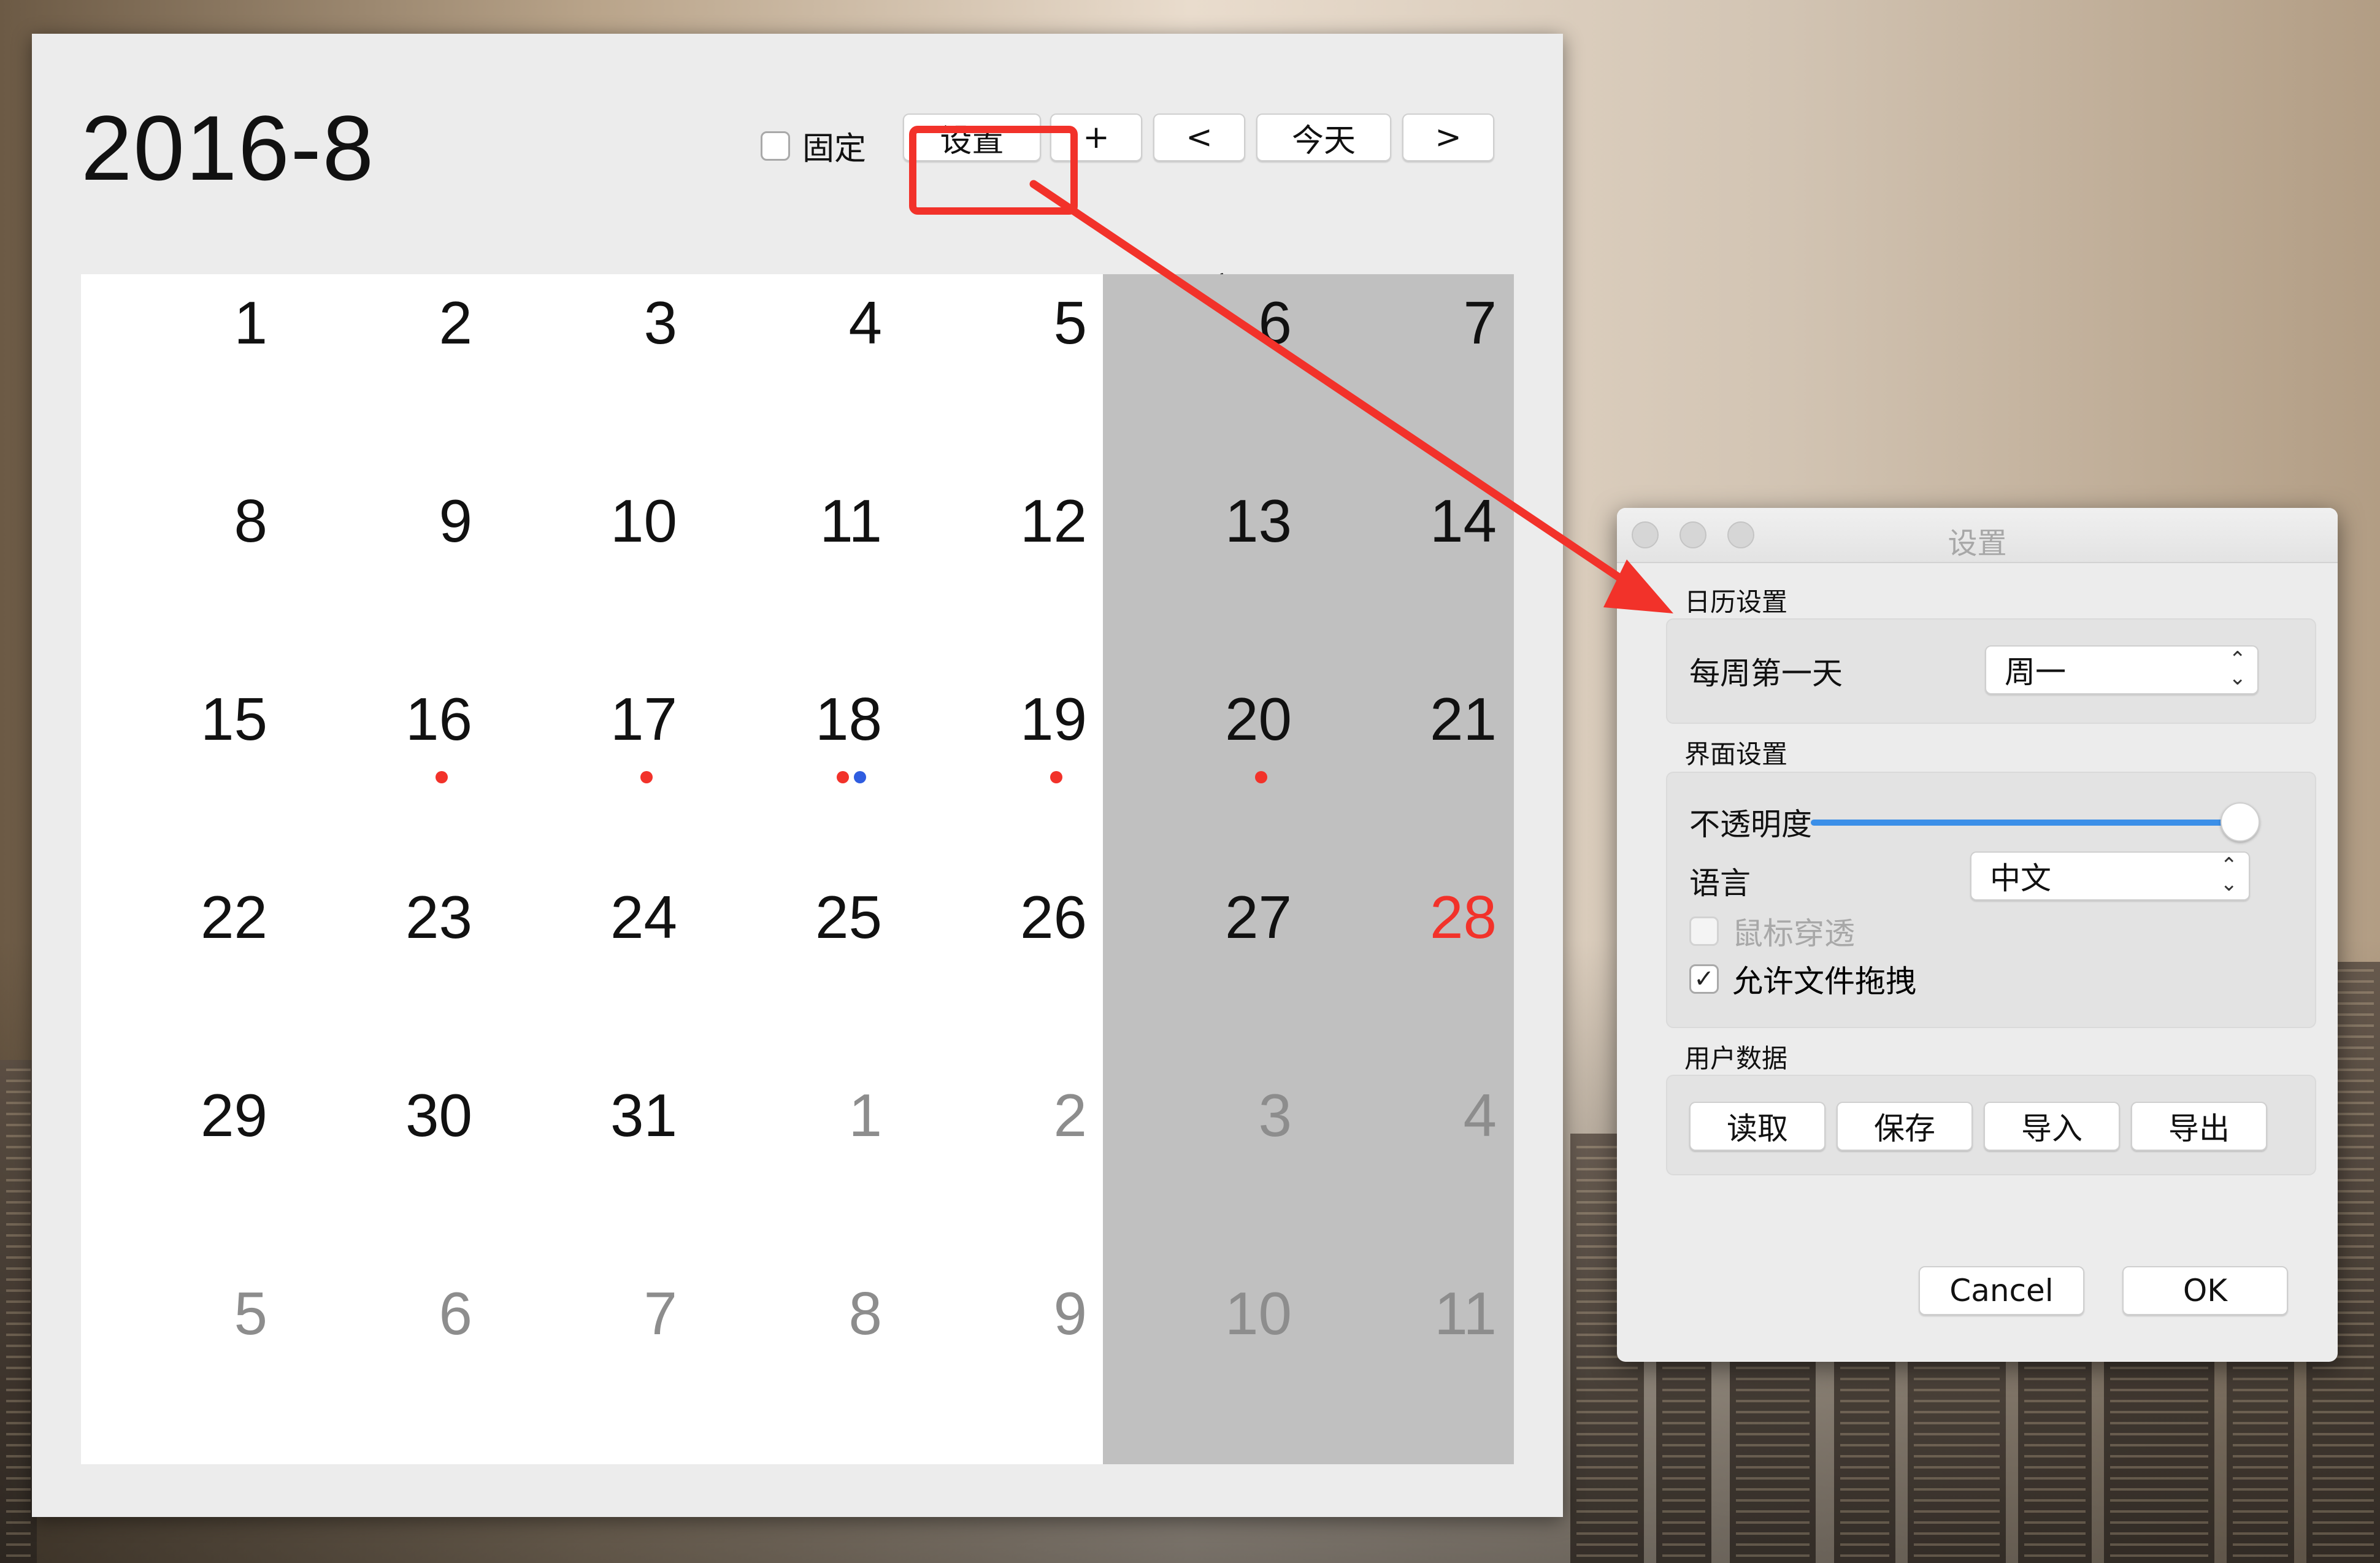  I want to click on day-cell: 25, so click(798, 968).